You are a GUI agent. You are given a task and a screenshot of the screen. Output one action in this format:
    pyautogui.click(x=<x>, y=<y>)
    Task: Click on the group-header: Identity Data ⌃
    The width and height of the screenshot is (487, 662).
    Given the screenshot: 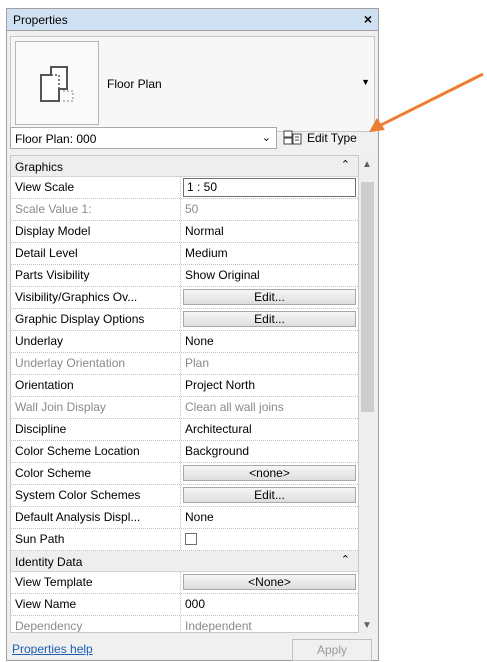 What is the action you would take?
    pyautogui.click(x=184, y=561)
    